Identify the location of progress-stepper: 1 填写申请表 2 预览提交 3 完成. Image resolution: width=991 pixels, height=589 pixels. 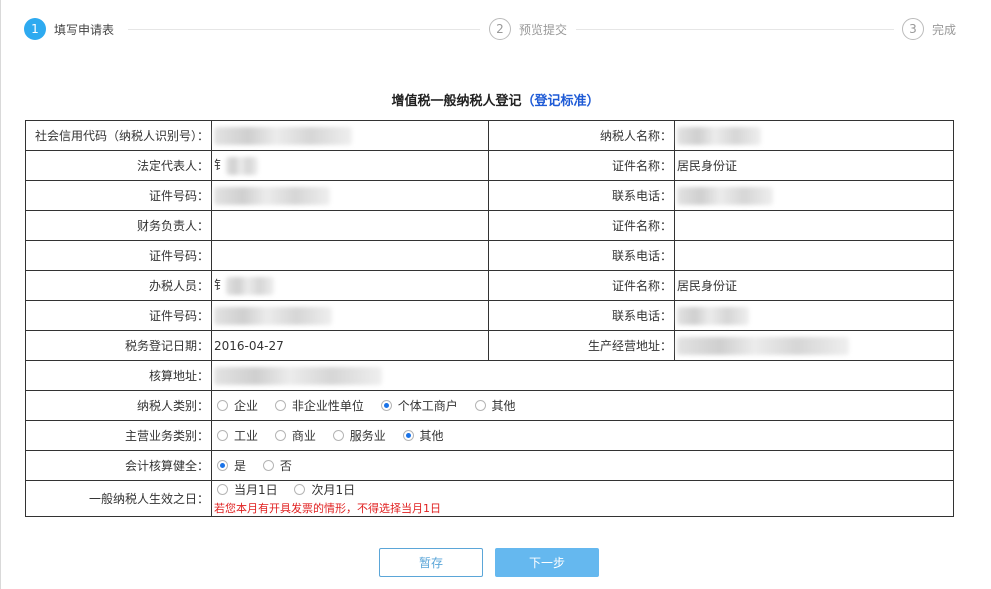
(495, 30).